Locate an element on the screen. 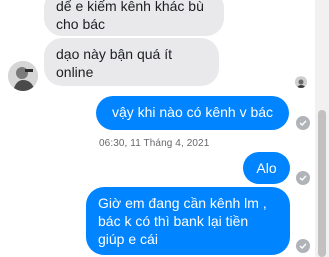 The image size is (329, 257). incoming-message-bubble: dể e kiếm kênh khác bù cho bác is located at coordinates (134, 18).